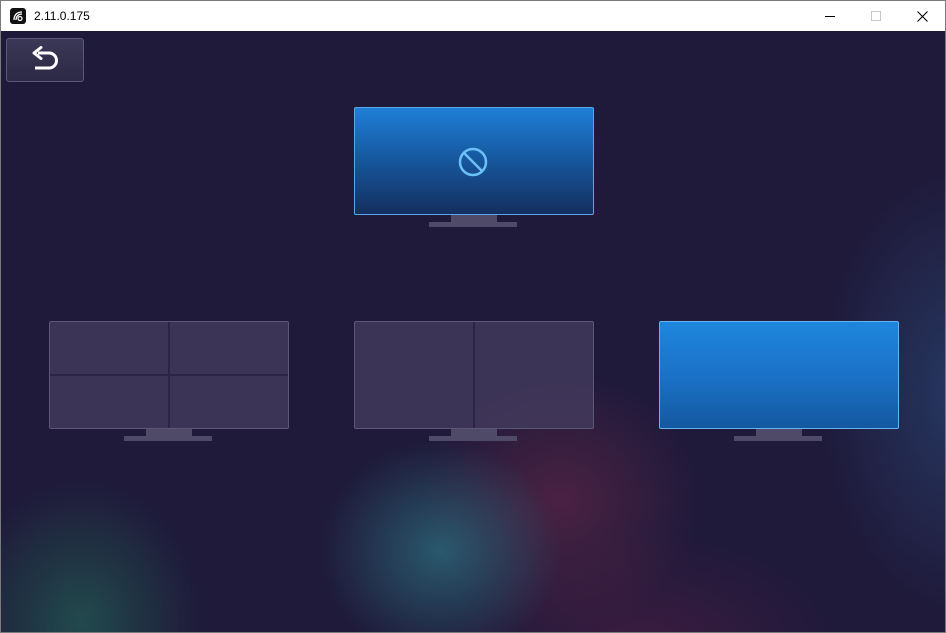 This screenshot has width=946, height=633. I want to click on minimize-icon, so click(830, 16).